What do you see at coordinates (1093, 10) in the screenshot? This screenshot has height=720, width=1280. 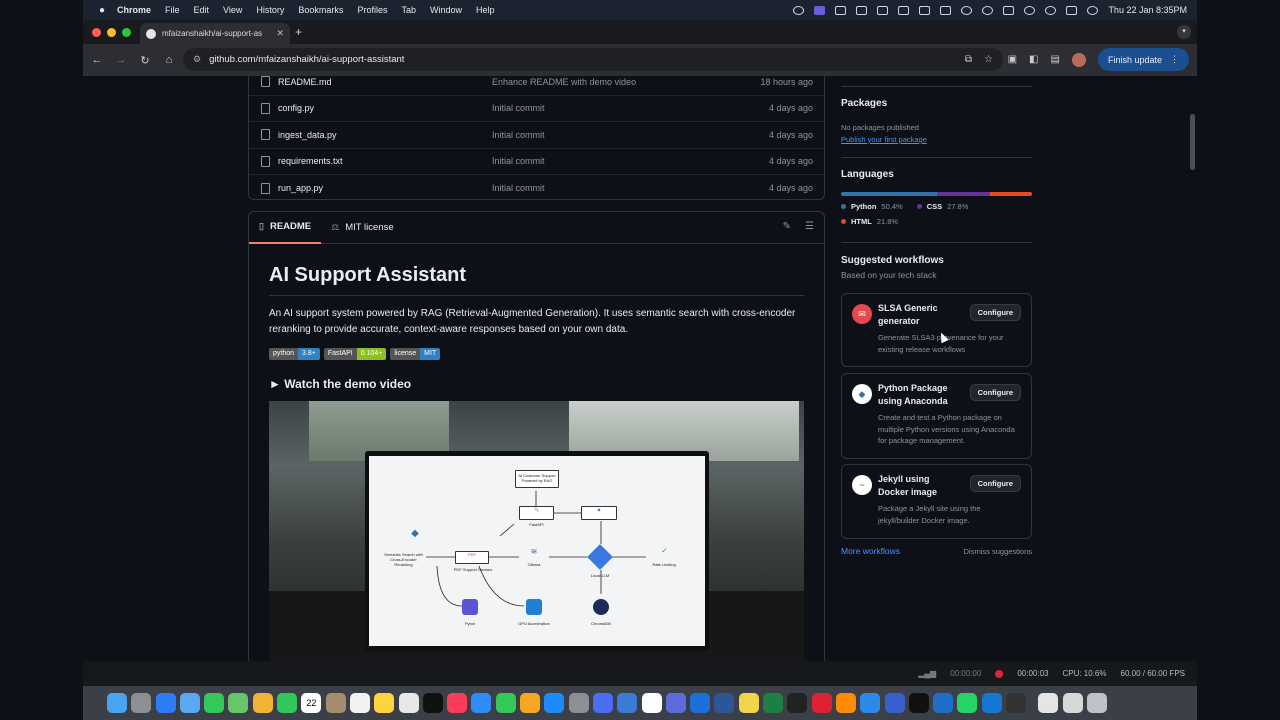 I see `siri-icon` at bounding box center [1093, 10].